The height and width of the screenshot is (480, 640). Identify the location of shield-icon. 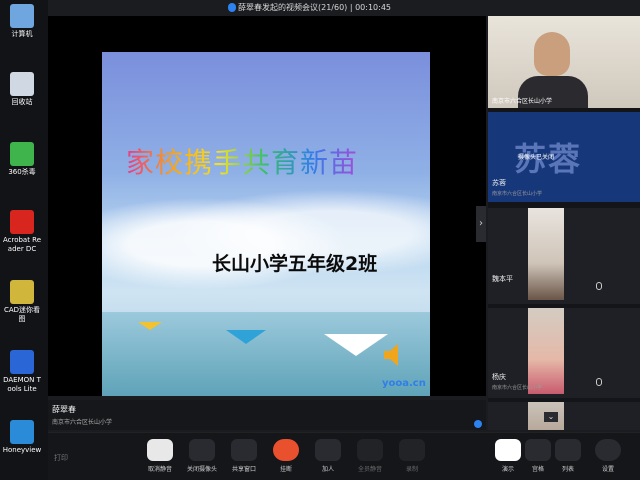
(22, 154).